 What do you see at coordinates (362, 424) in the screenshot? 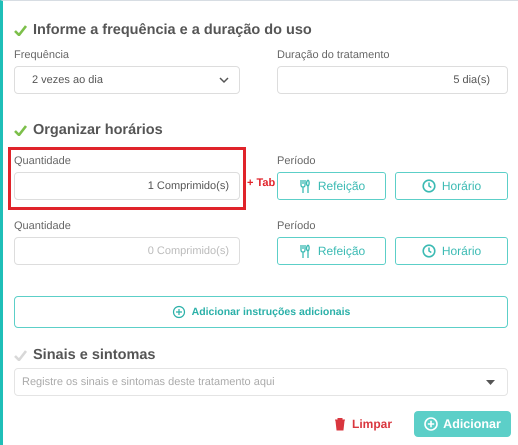
I see `clear-button: Limpar` at bounding box center [362, 424].